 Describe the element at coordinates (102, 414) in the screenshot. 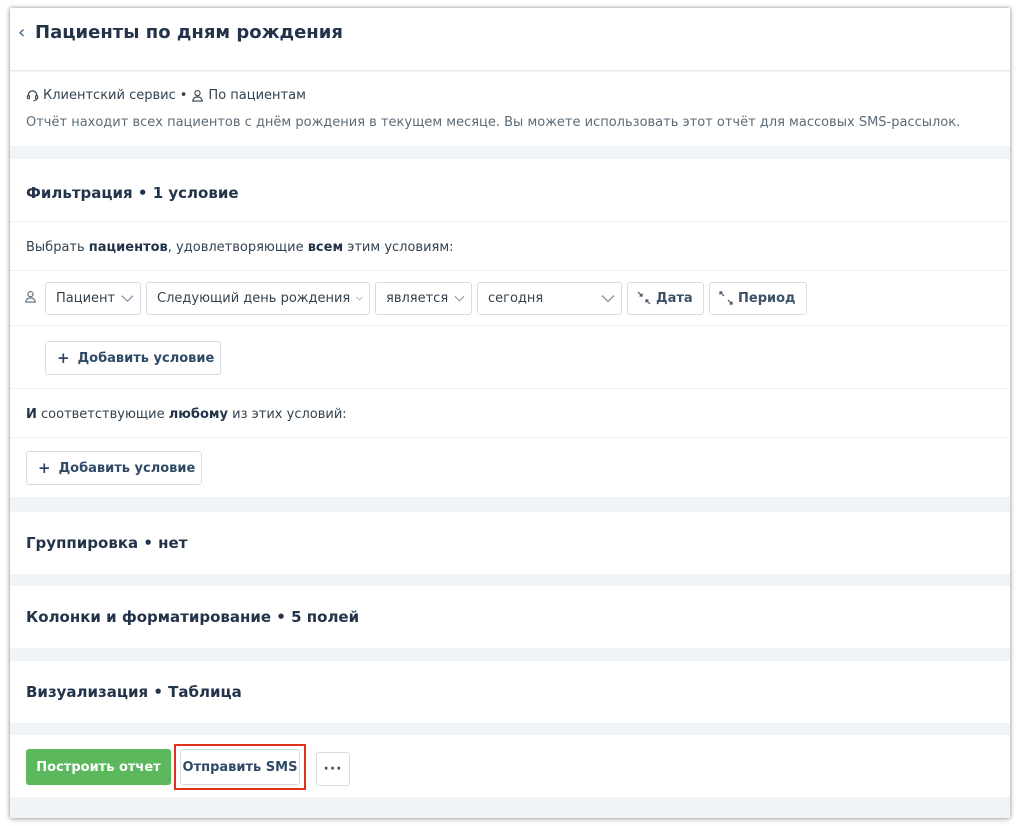

I see `or-middle: соответствующие` at that location.